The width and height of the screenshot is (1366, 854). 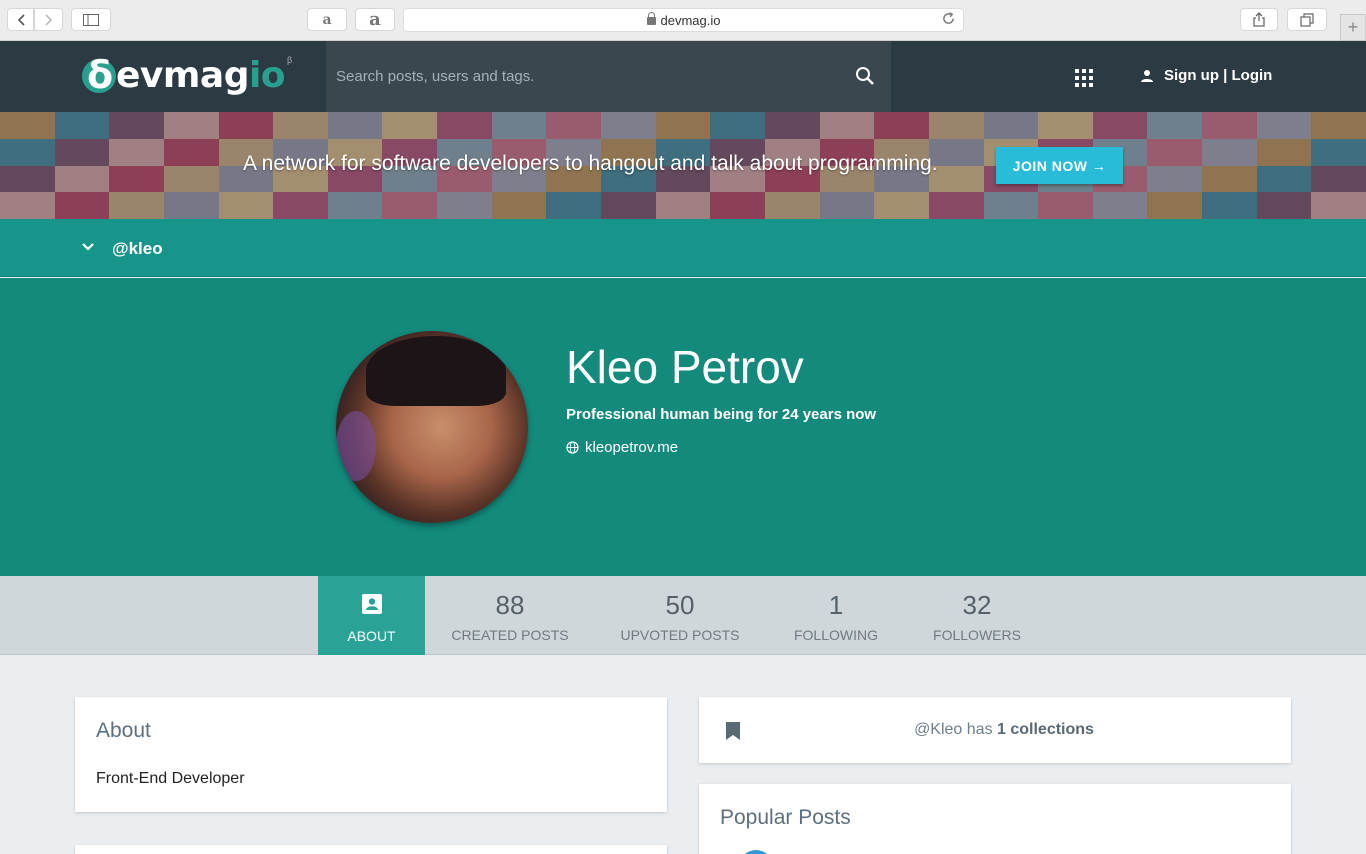 I want to click on amazon-extension-button: a, so click(x=375, y=19).